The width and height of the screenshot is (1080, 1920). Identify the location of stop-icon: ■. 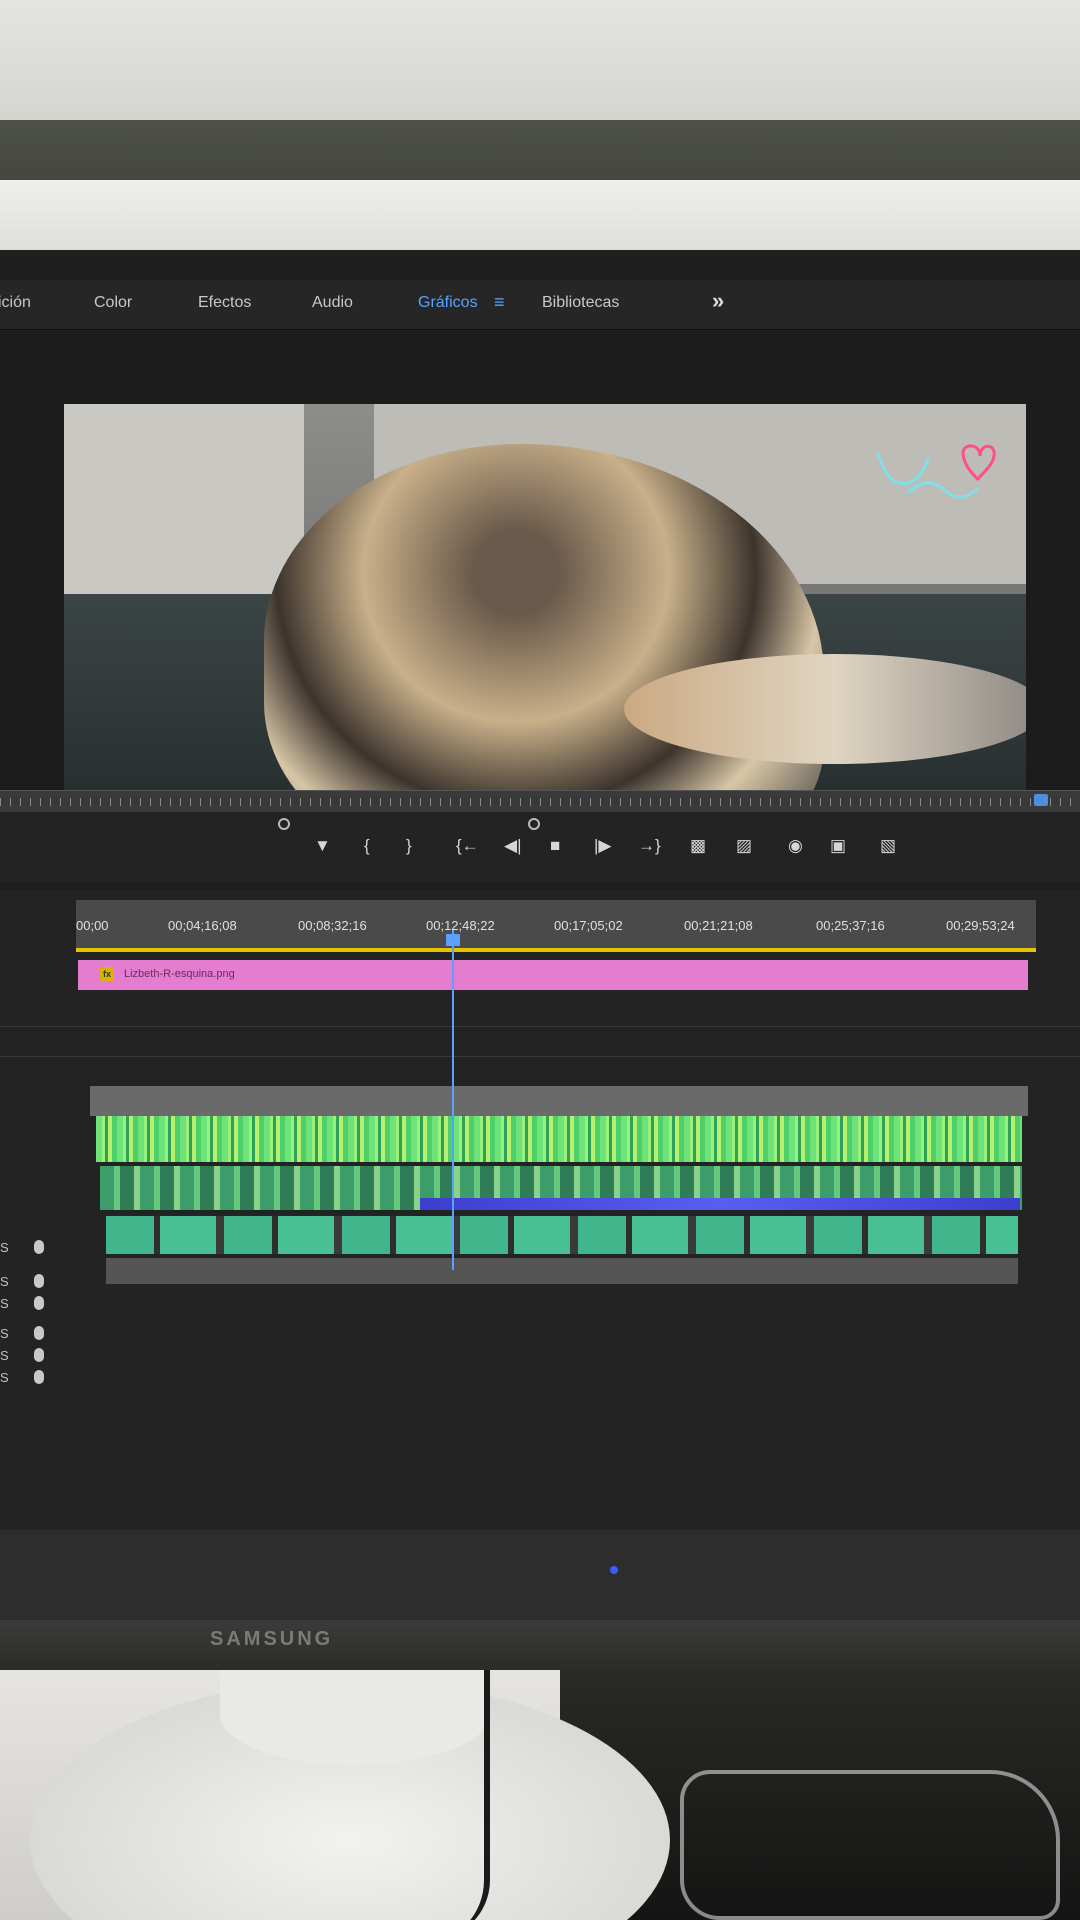
(555, 846).